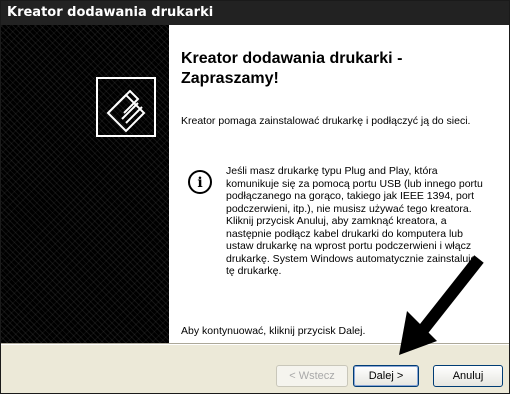 The width and height of the screenshot is (510, 394). What do you see at coordinates (386, 376) in the screenshot?
I see `next-button: Dalej >` at bounding box center [386, 376].